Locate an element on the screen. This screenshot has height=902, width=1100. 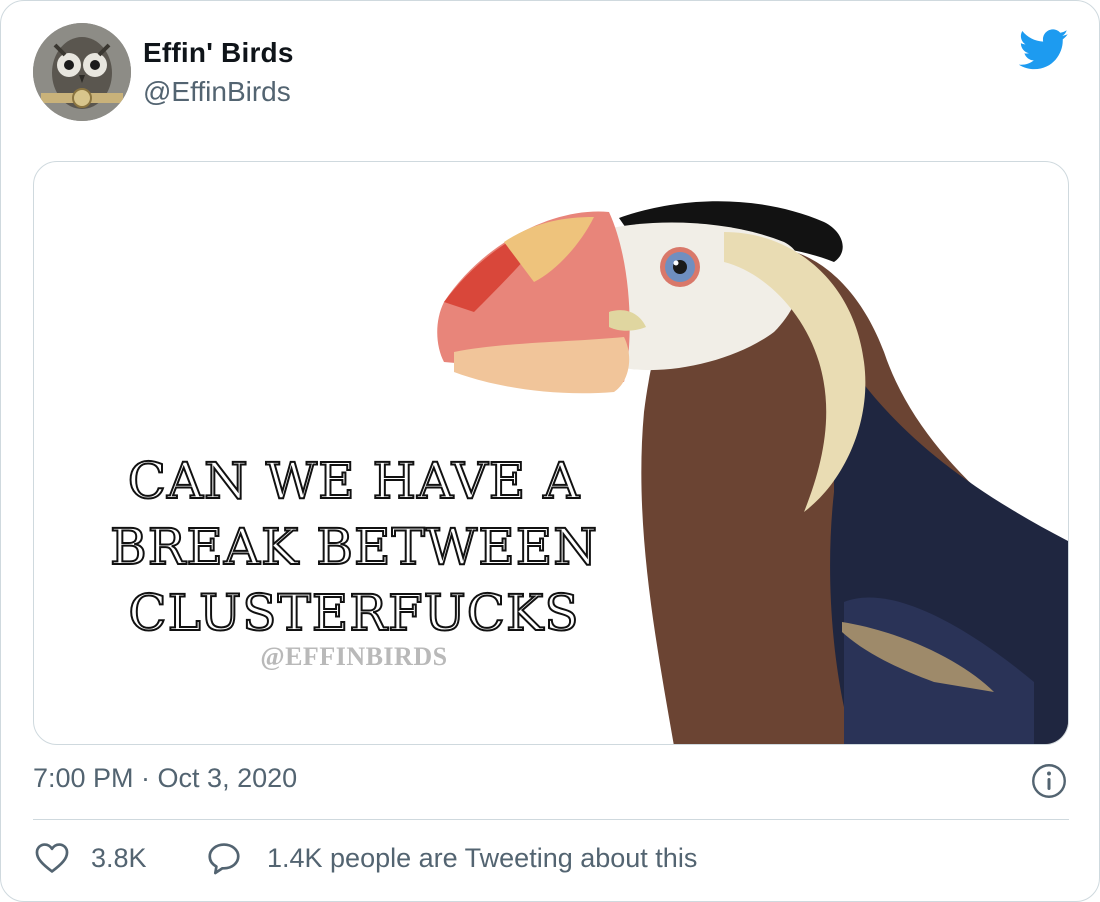
divider is located at coordinates (551, 819).